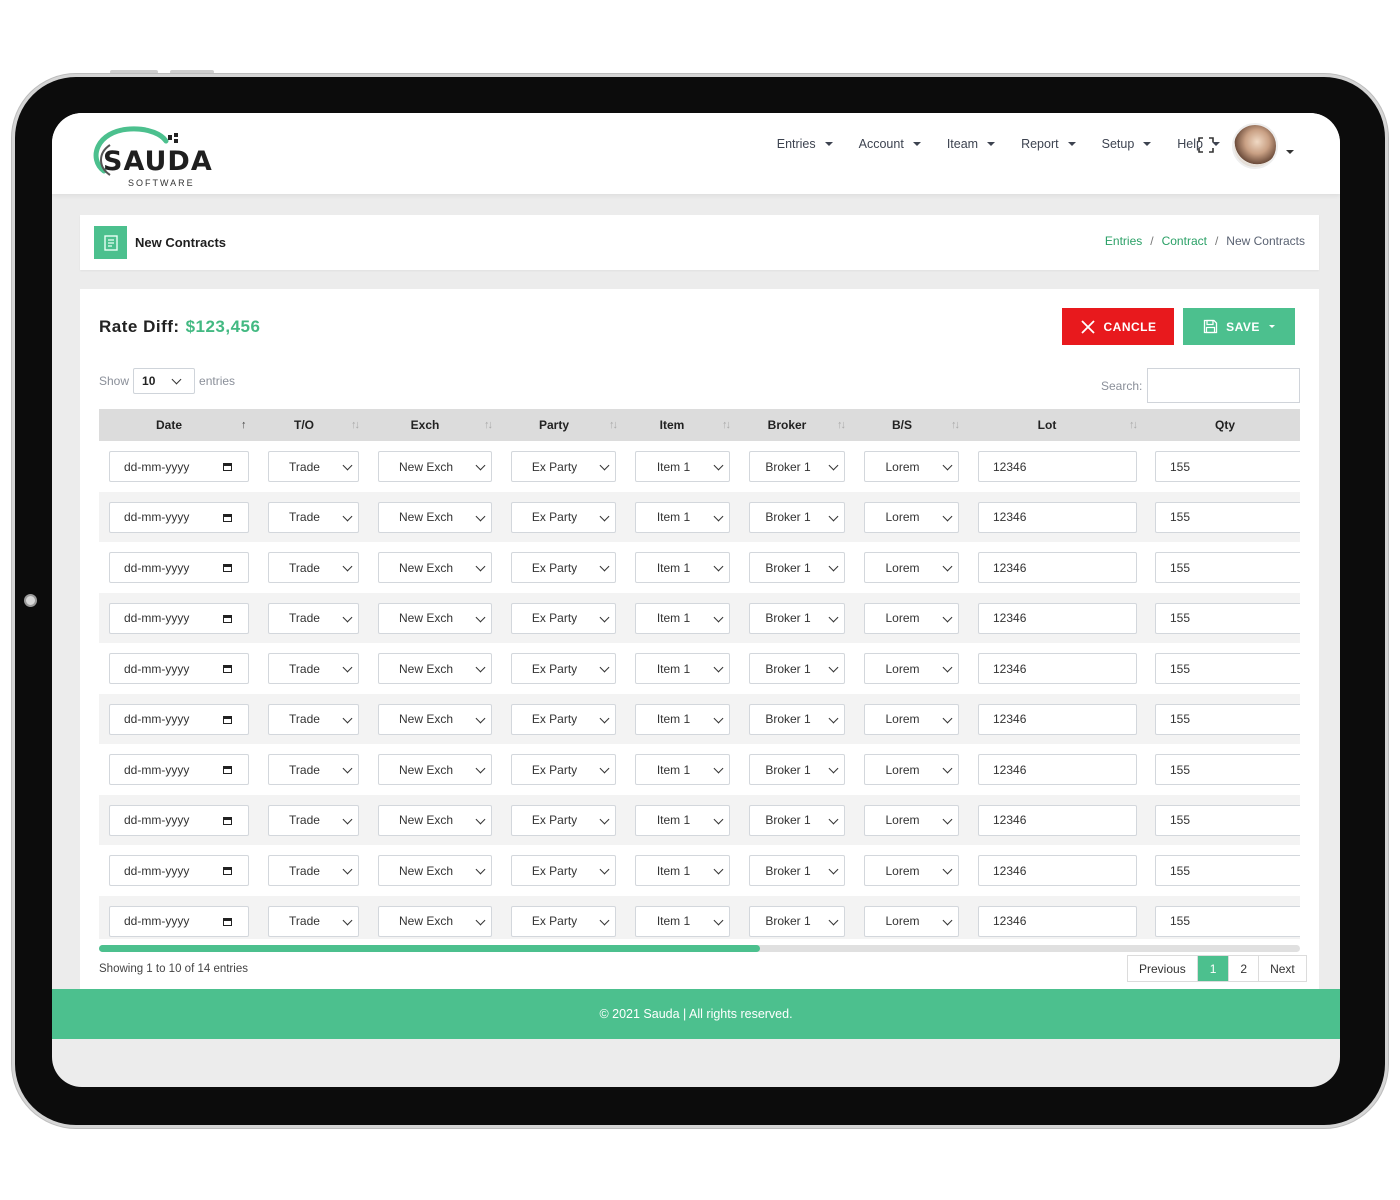  Describe the element at coordinates (1047, 425) in the screenshot. I see `column-header-lot: Lot` at that location.